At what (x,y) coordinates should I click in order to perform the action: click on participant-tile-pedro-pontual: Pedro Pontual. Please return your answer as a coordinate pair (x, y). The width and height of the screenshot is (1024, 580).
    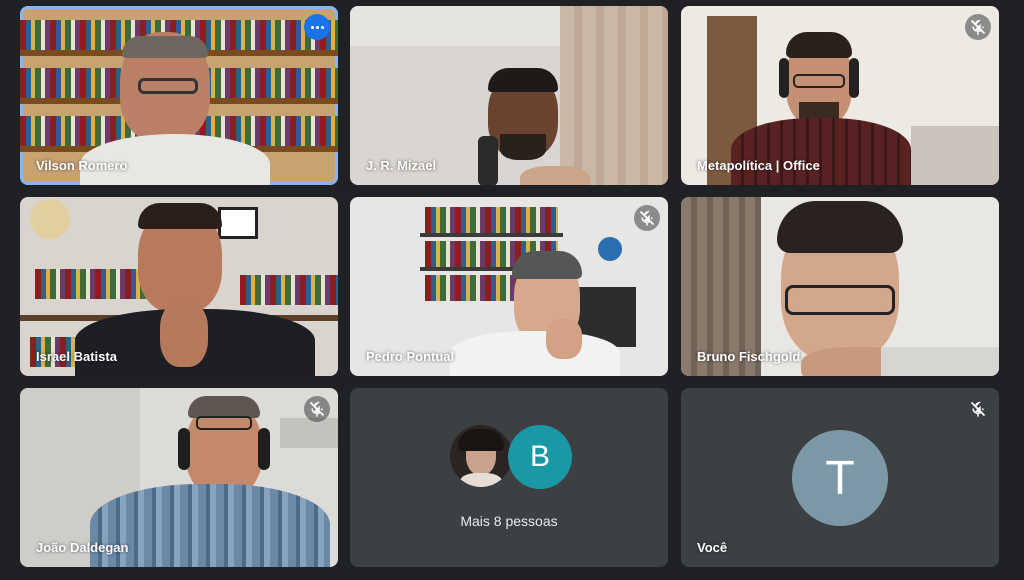
    Looking at the image, I should click on (509, 286).